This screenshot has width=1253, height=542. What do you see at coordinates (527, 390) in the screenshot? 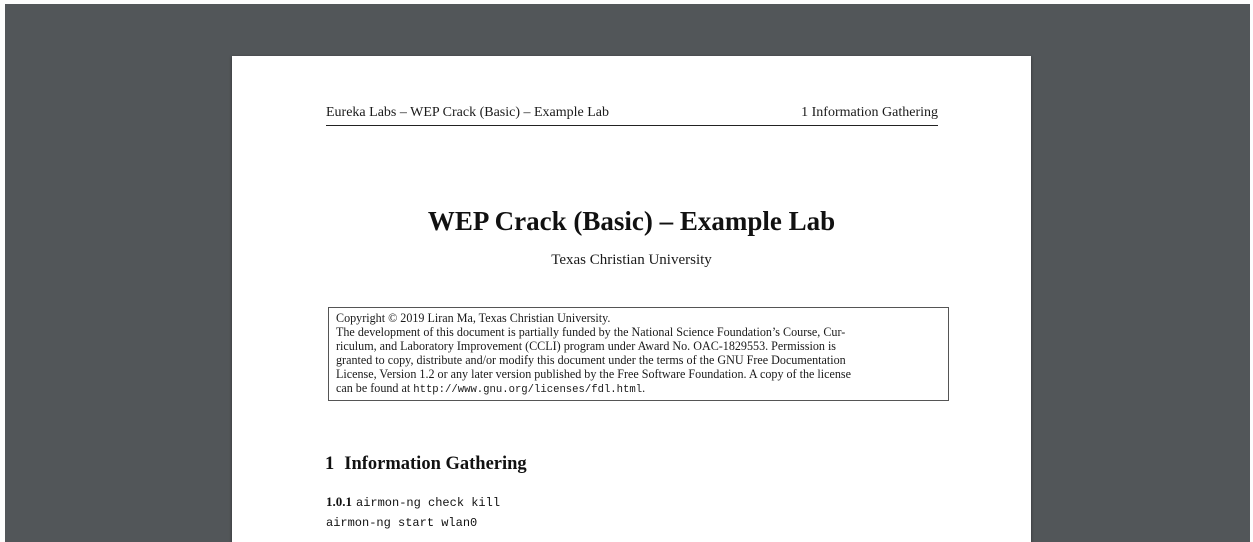
I see `license-link: http://www.gnu.org/licenses/fdl.html` at bounding box center [527, 390].